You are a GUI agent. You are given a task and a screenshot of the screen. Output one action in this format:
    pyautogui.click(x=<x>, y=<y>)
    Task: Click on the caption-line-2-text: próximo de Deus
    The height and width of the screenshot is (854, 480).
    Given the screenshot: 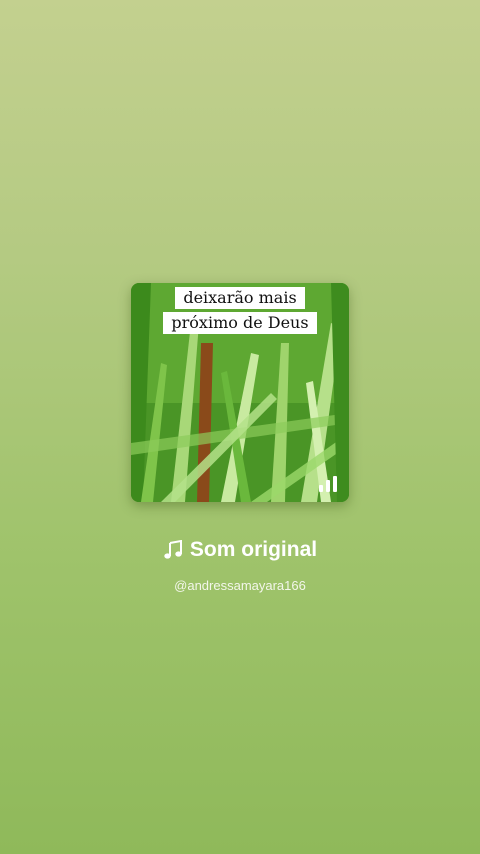 What is the action you would take?
    pyautogui.click(x=240, y=323)
    